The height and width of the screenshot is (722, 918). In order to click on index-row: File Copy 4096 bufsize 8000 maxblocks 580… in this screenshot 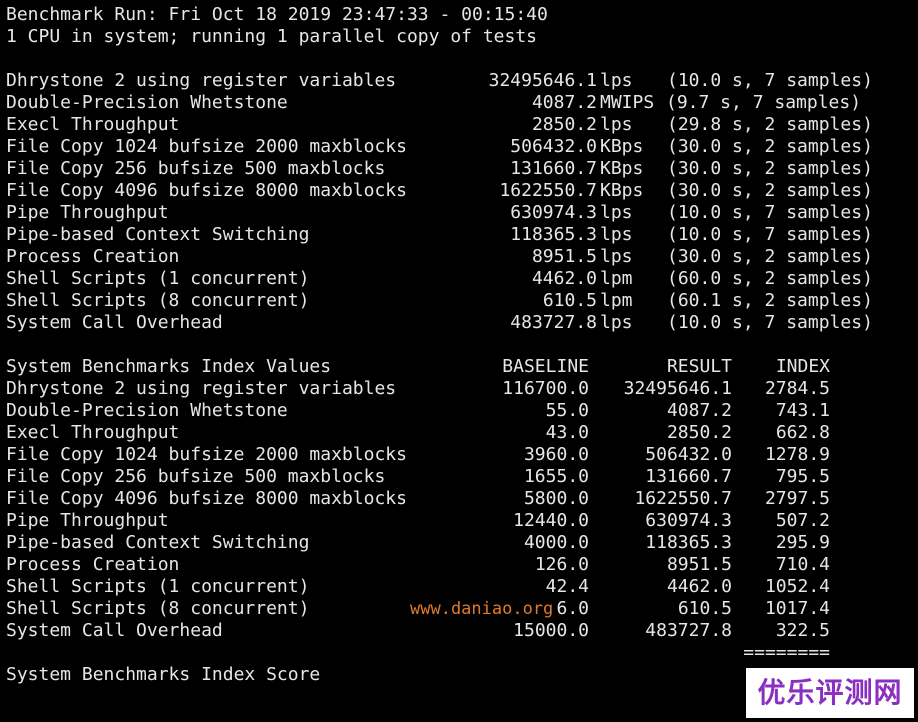, I will do `click(456, 499)`.